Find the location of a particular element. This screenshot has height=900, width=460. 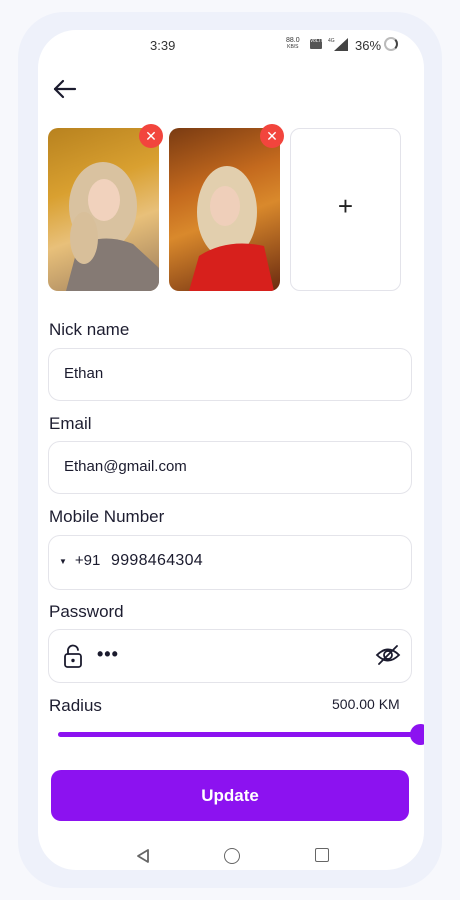

country-code-value: +91 is located at coordinates (87, 560).